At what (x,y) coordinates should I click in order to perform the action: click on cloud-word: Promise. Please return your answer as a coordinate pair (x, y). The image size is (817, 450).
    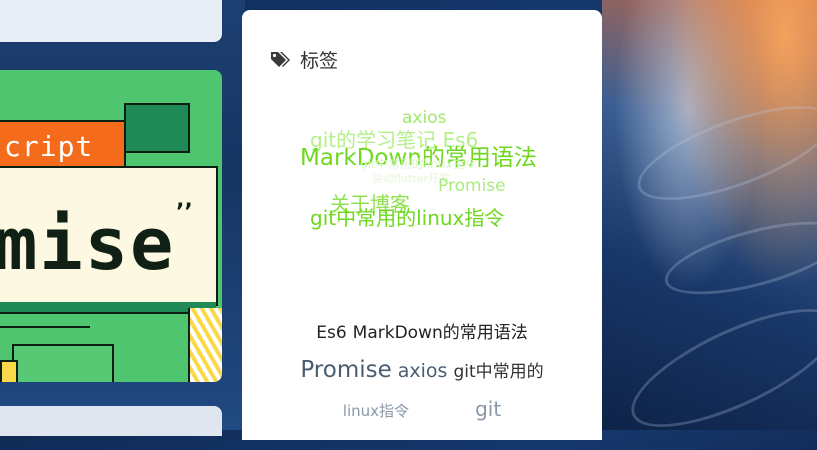
    Looking at the image, I should click on (472, 186).